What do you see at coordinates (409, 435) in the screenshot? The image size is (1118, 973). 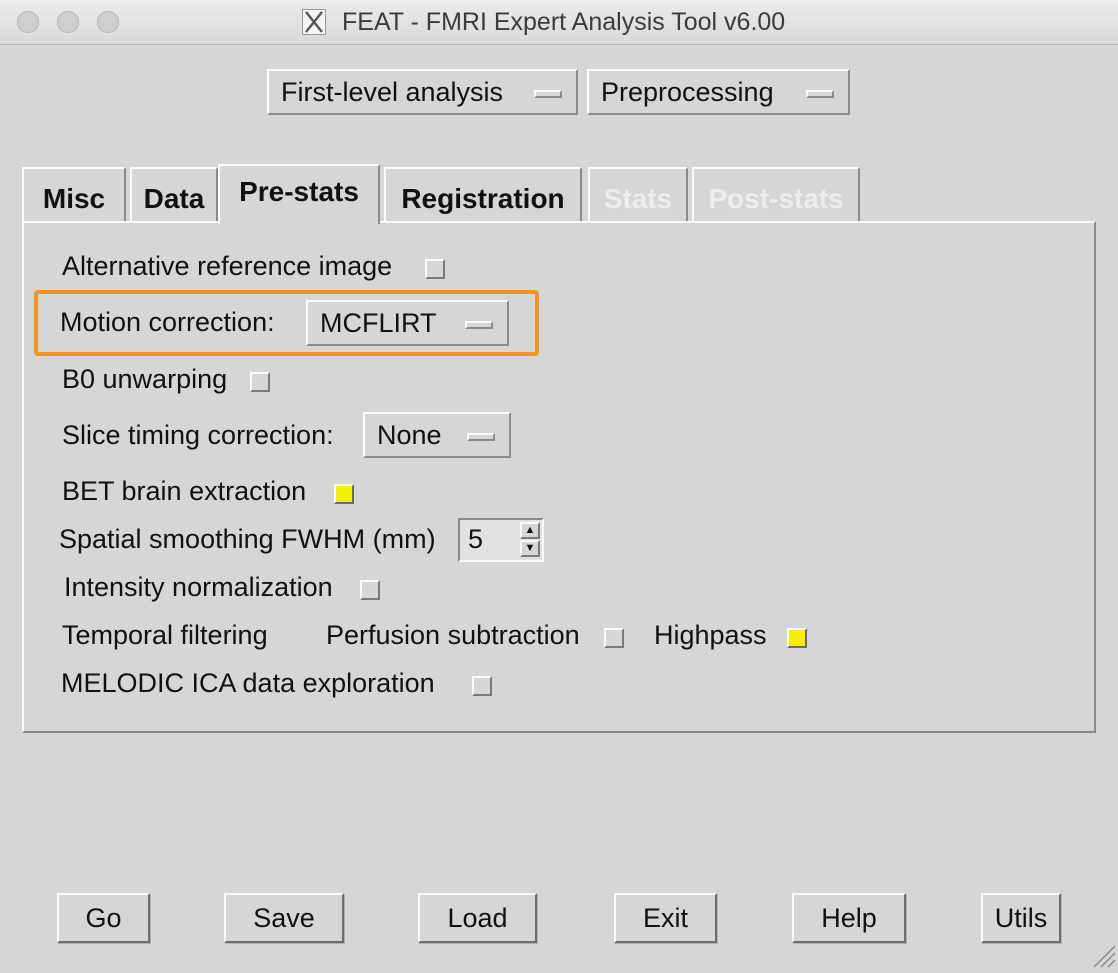 I see `slice-timing-value: None` at bounding box center [409, 435].